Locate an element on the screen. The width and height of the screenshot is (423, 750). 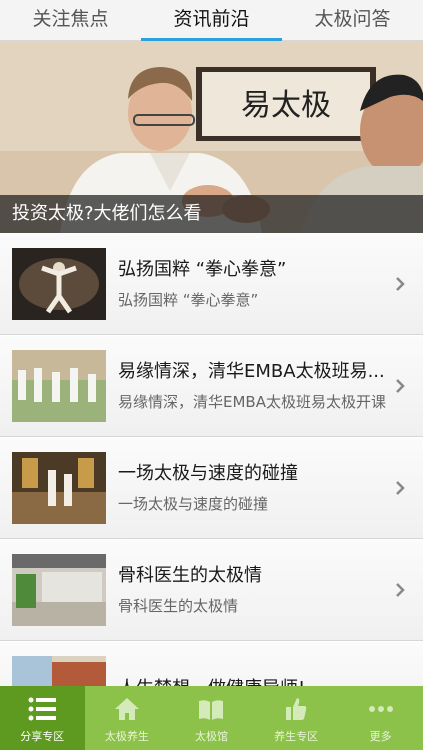
home-icon is located at coordinates (126, 709).